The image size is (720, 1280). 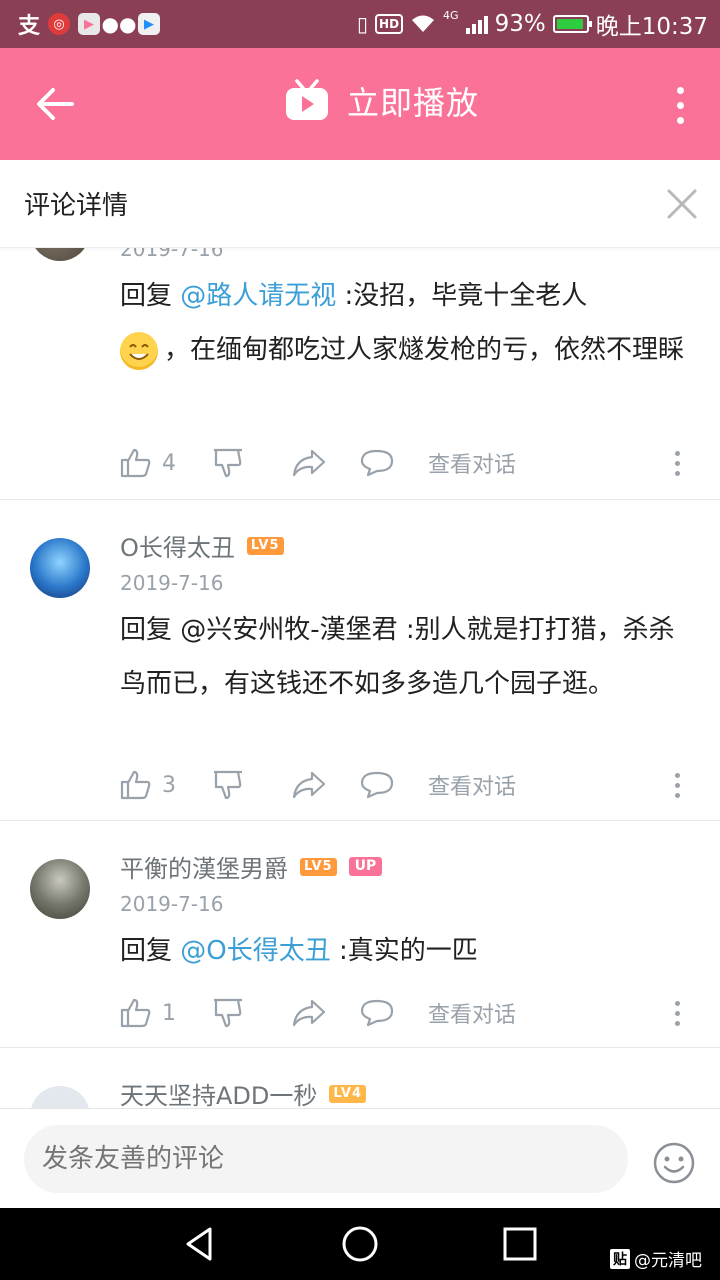 I want to click on comment-text: 回复 @O长得太丑 :真实的一匹, so click(x=405, y=951).